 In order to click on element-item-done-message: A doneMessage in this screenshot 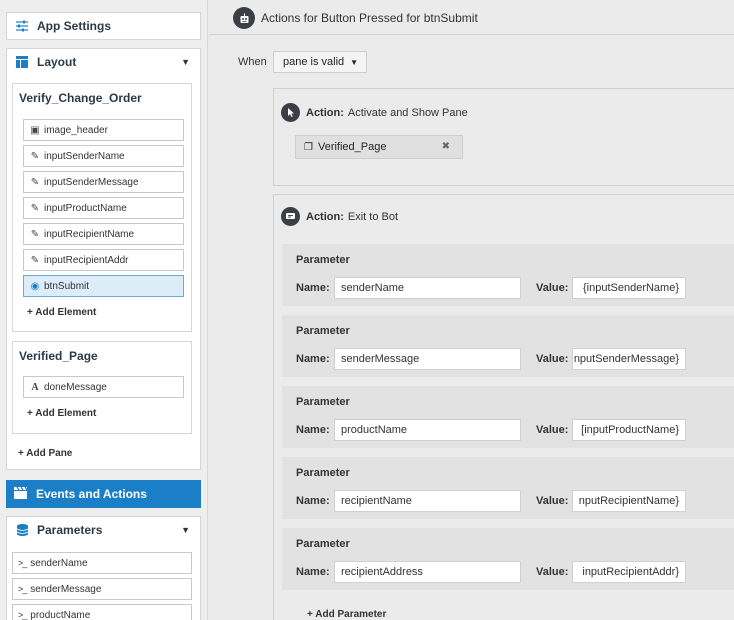, I will do `click(103, 387)`.